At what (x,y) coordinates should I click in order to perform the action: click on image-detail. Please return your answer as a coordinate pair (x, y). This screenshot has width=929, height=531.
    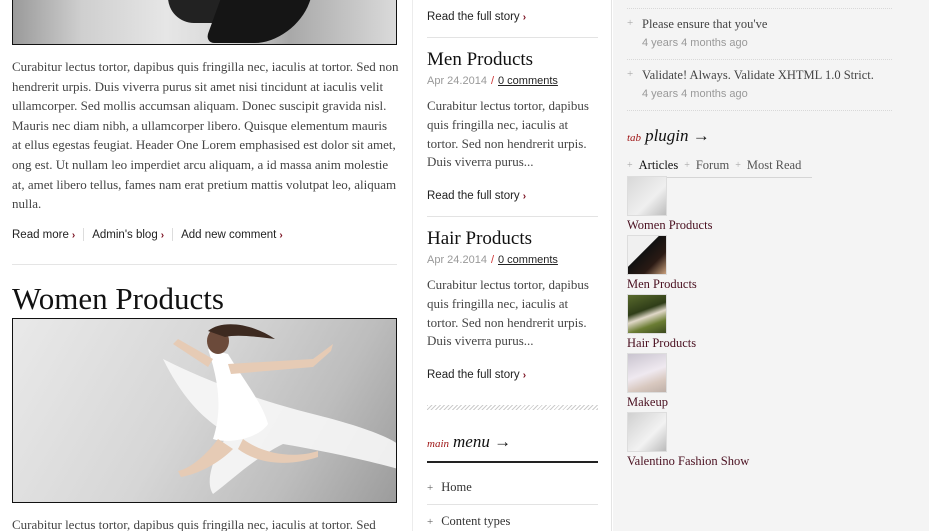
    Looking at the image, I should click on (258, 21).